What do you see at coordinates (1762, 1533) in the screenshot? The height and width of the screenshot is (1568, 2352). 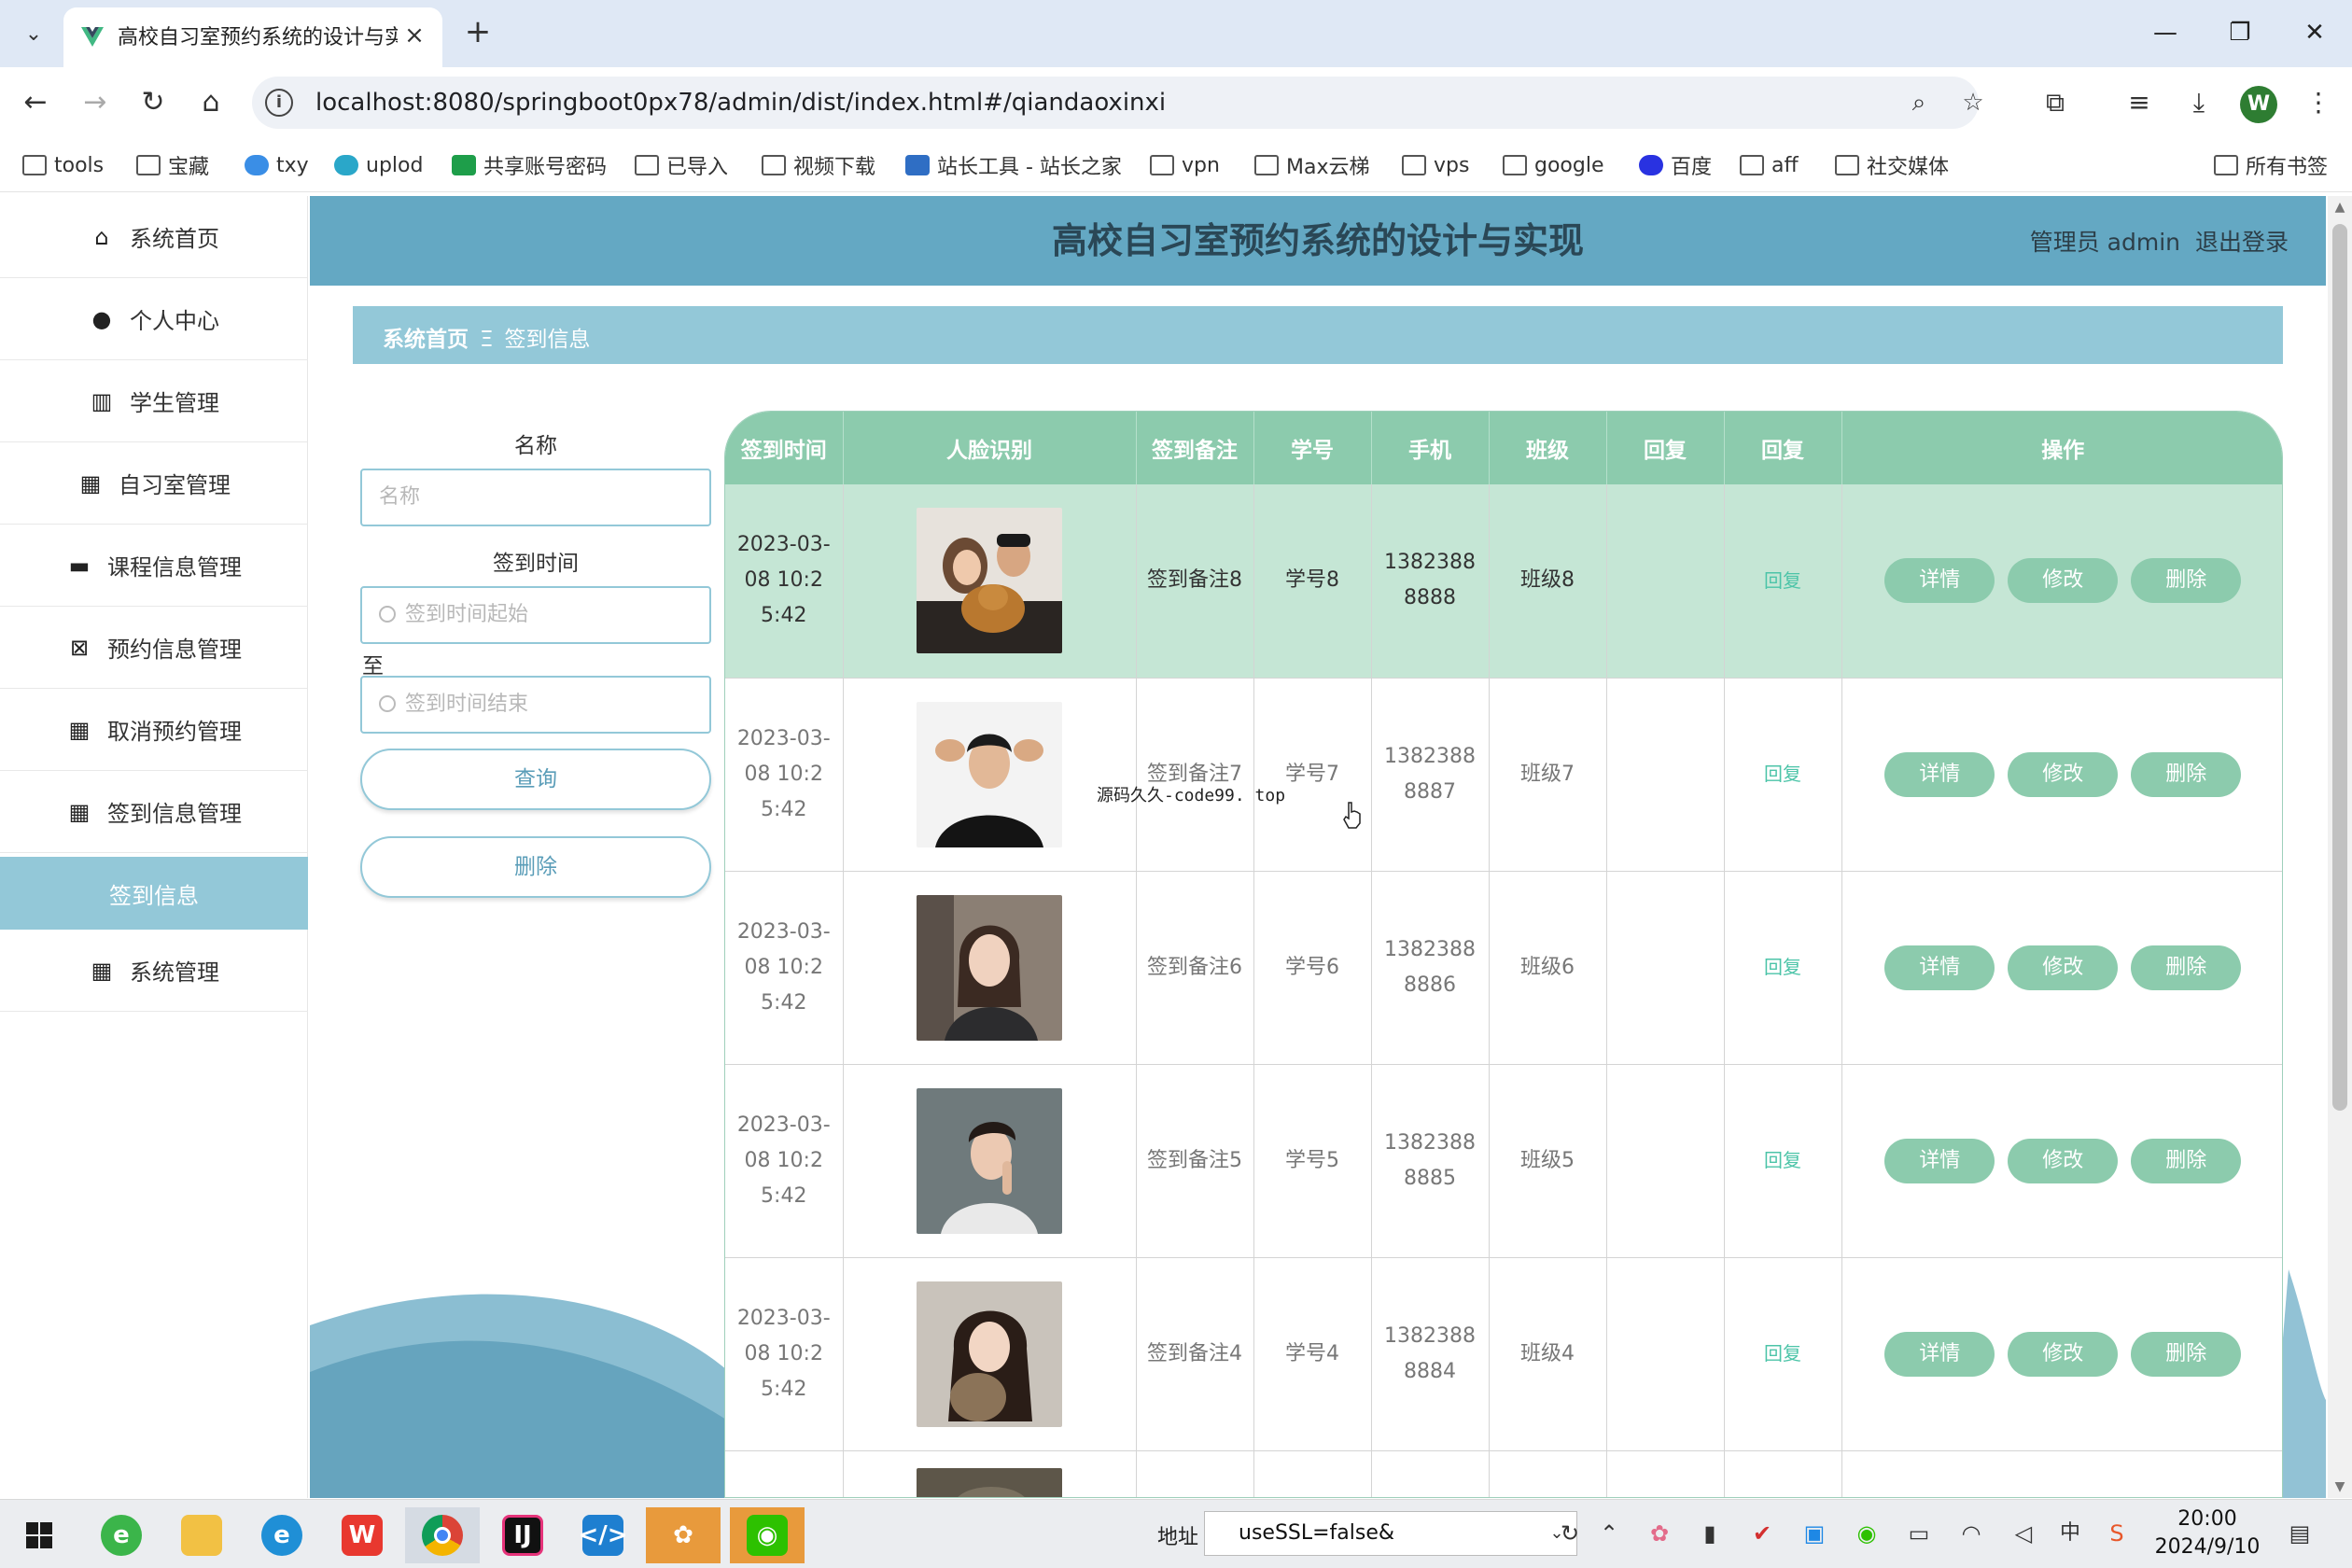 I see `tray-security-icon: ✔` at bounding box center [1762, 1533].